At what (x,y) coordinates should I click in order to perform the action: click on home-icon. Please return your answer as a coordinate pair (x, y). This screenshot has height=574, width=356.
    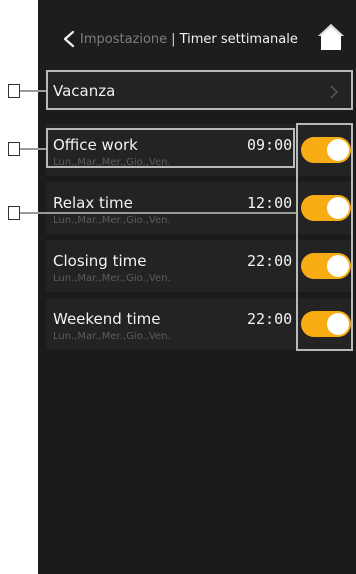
    Looking at the image, I should click on (331, 37).